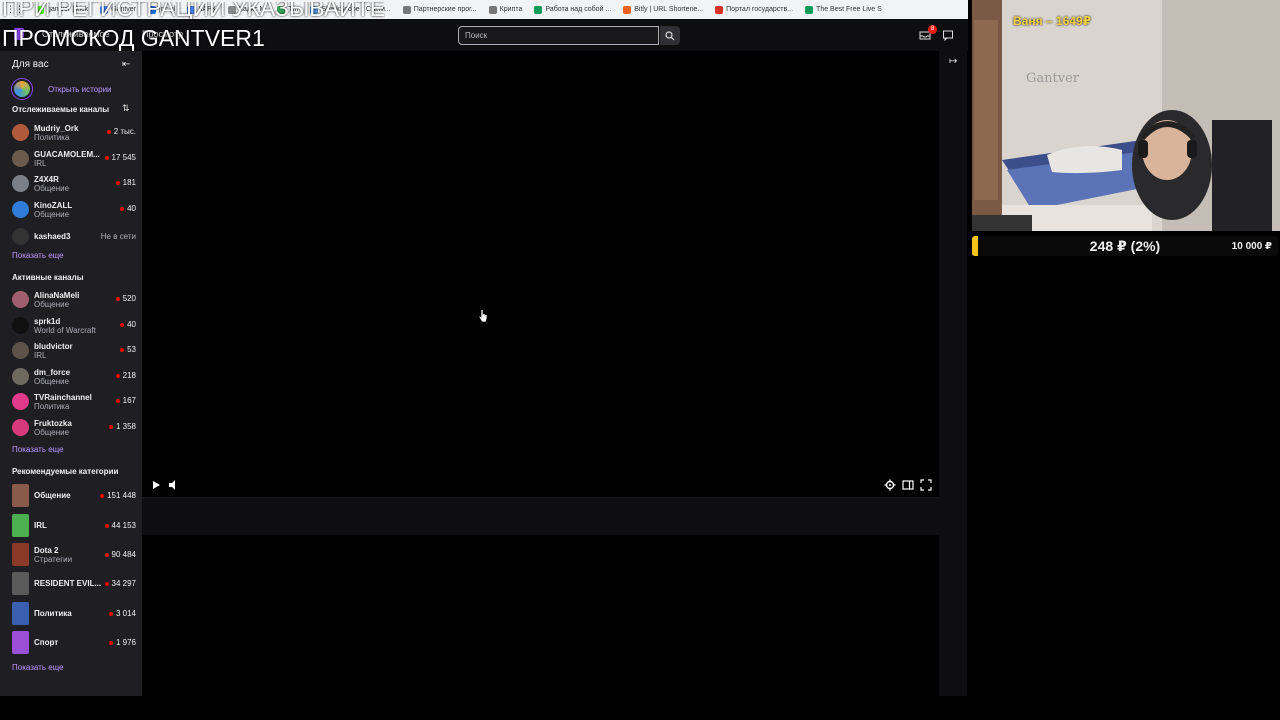 This screenshot has width=1280, height=720. I want to click on fullscreen-icon, so click(926, 485).